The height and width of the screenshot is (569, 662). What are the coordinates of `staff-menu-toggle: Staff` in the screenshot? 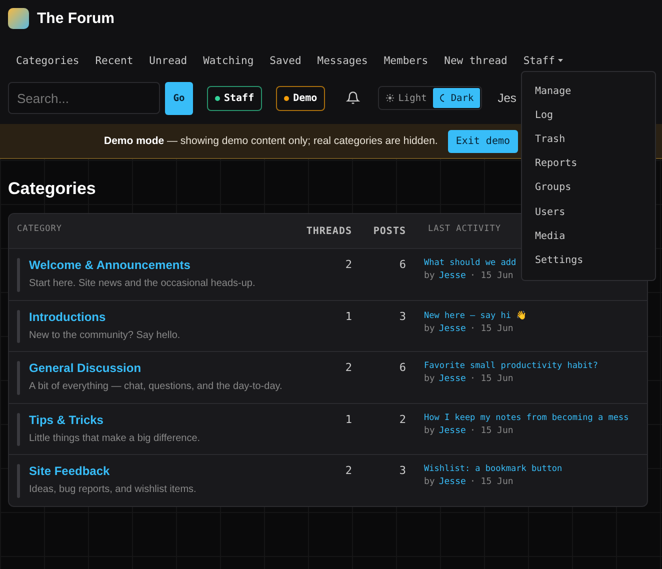 It's located at (543, 60).